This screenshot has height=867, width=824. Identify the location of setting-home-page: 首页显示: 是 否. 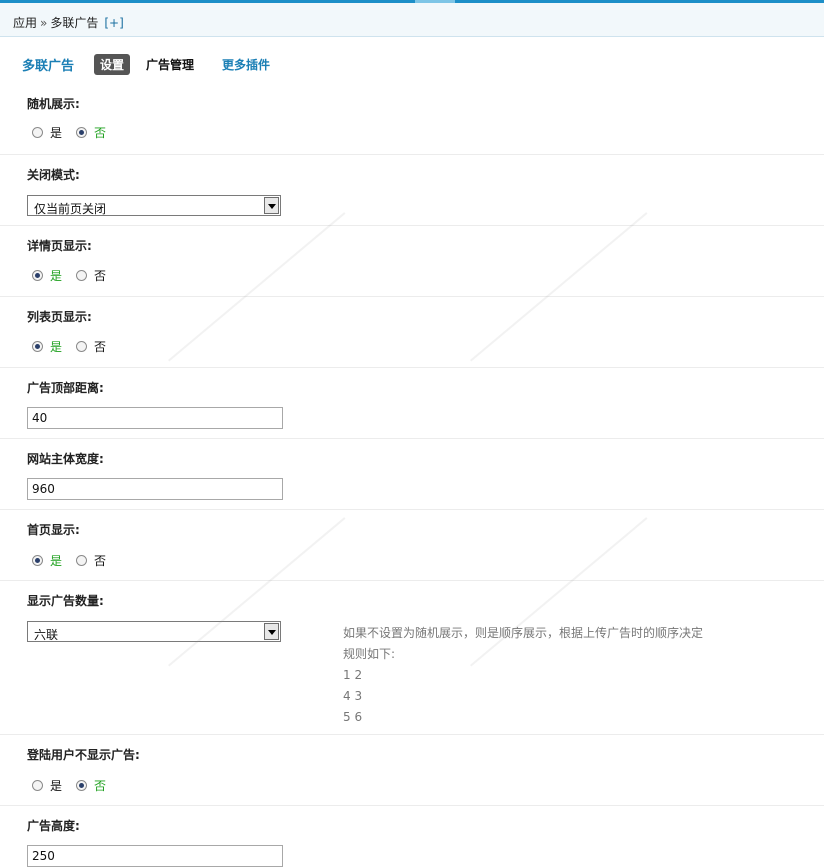
(412, 545).